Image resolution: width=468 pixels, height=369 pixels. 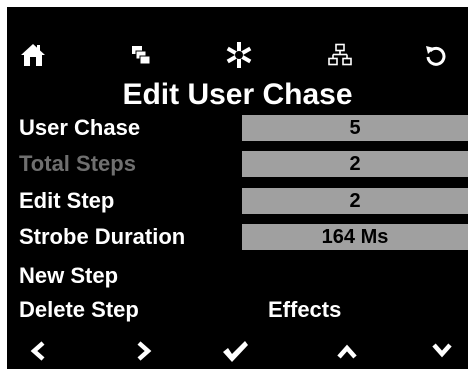 I want to click on delete-step-button: Delete Step, so click(x=79, y=310).